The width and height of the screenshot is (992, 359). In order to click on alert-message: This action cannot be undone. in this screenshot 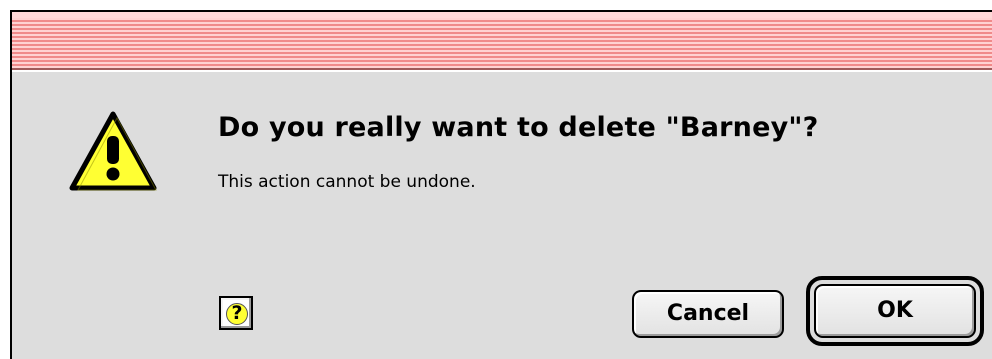, I will do `click(347, 182)`.